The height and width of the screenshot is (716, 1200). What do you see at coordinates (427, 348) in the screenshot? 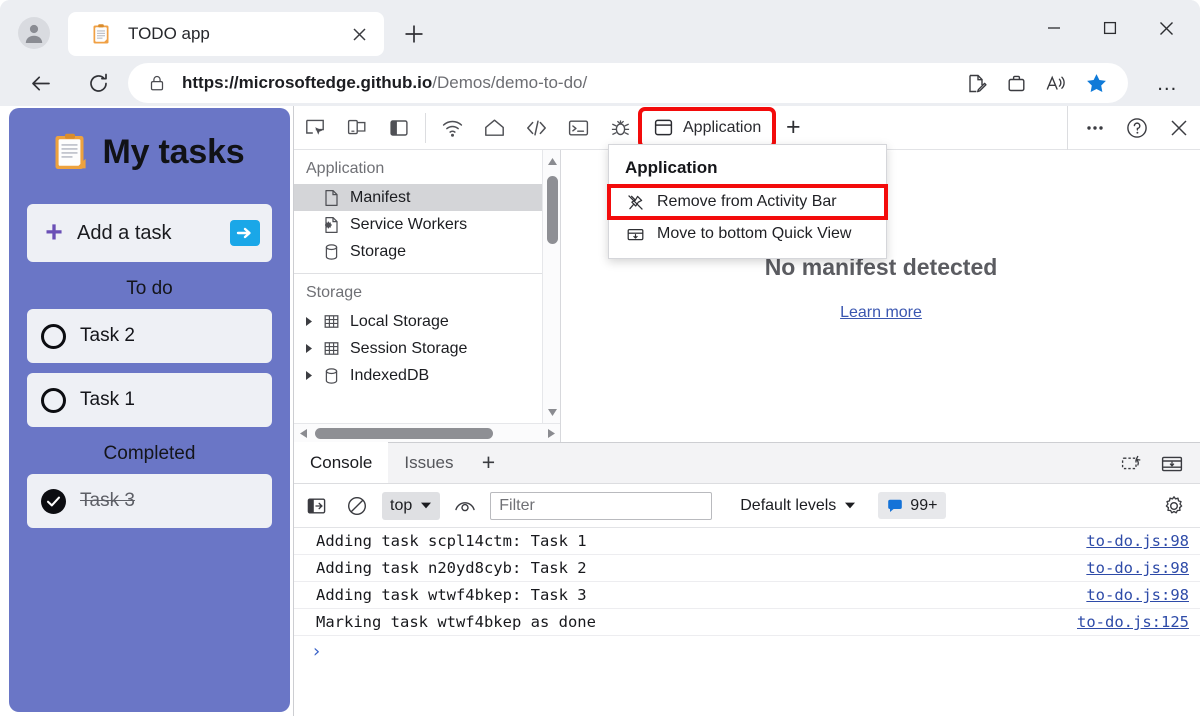
I see `tree-item-session-storage: Session Storage` at bounding box center [427, 348].